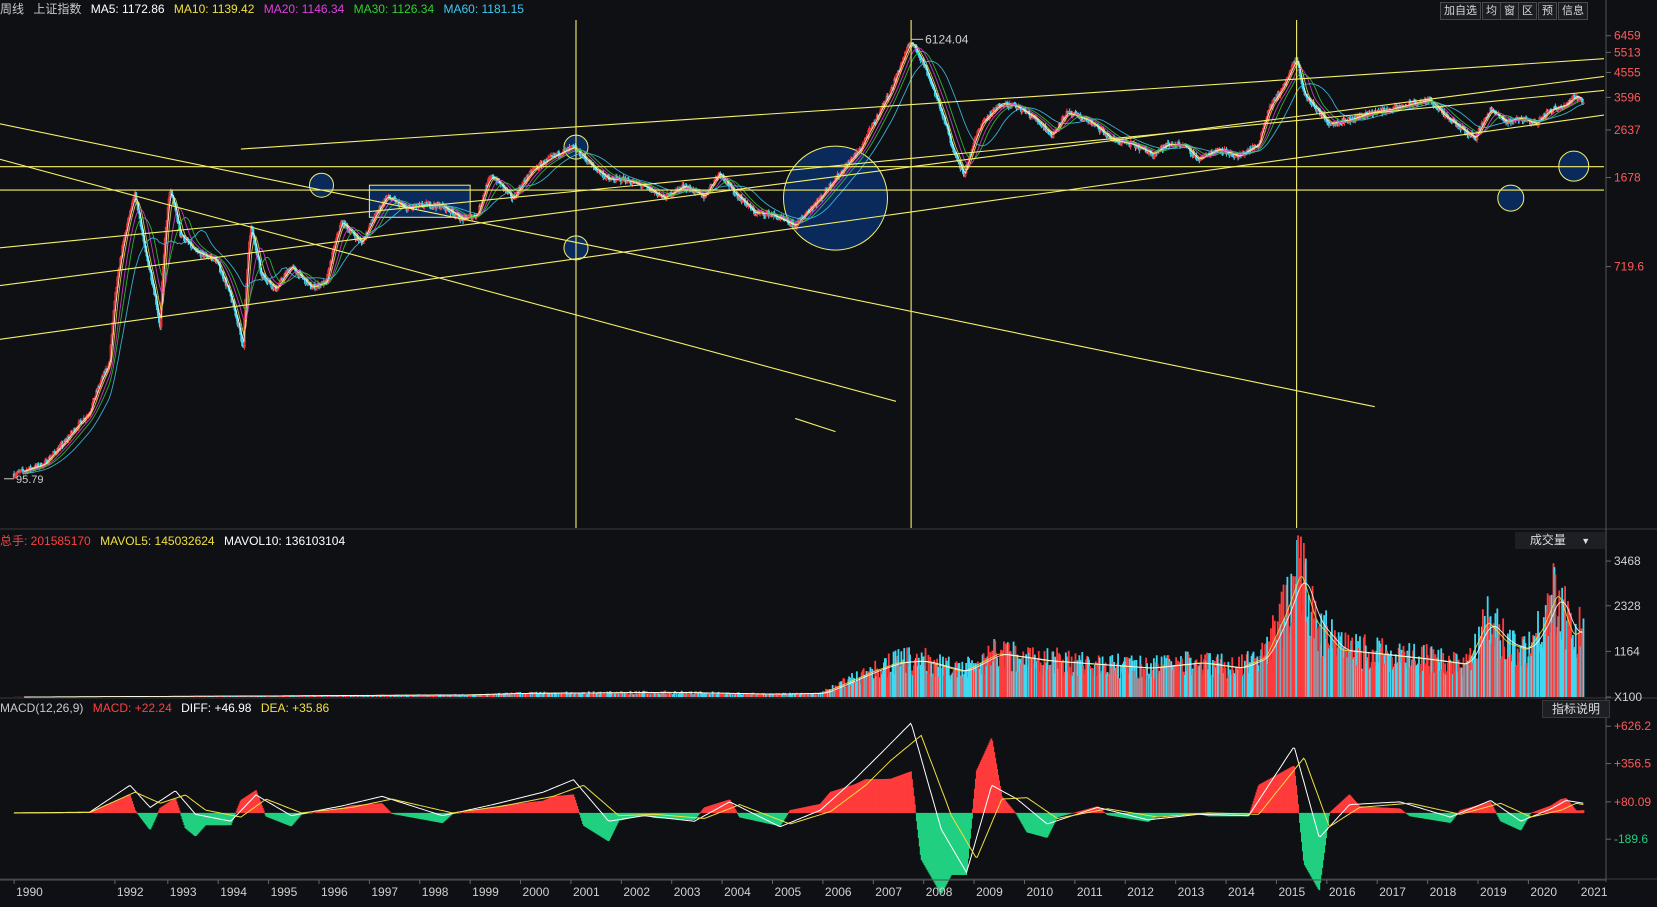 This screenshot has width=1657, height=907. What do you see at coordinates (1584, 657) in the screenshot?
I see `volume-bar` at bounding box center [1584, 657].